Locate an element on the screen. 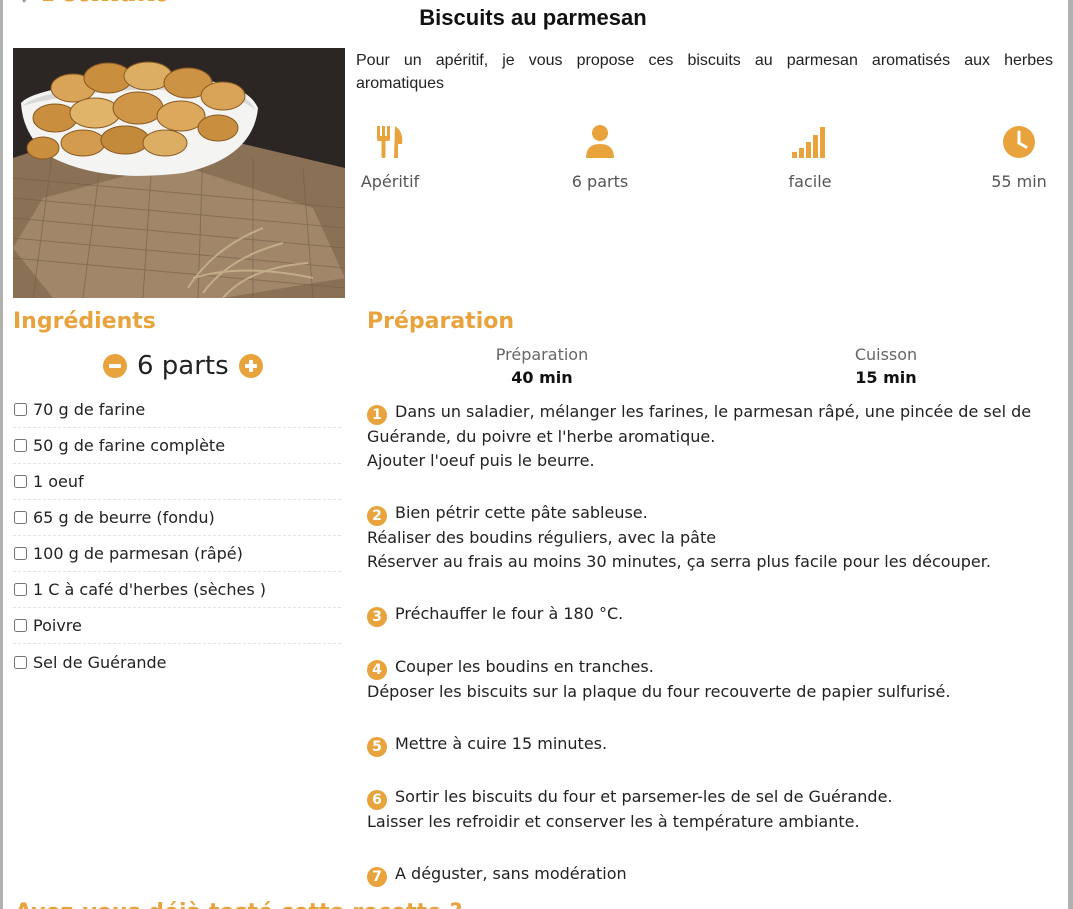  step-7: 7 A déguster, sans modération is located at coordinates (717, 874).